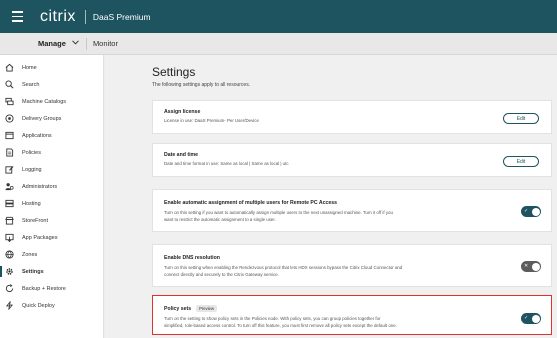  Describe the element at coordinates (31, 84) in the screenshot. I see `sidebar-item-label: Search` at that location.